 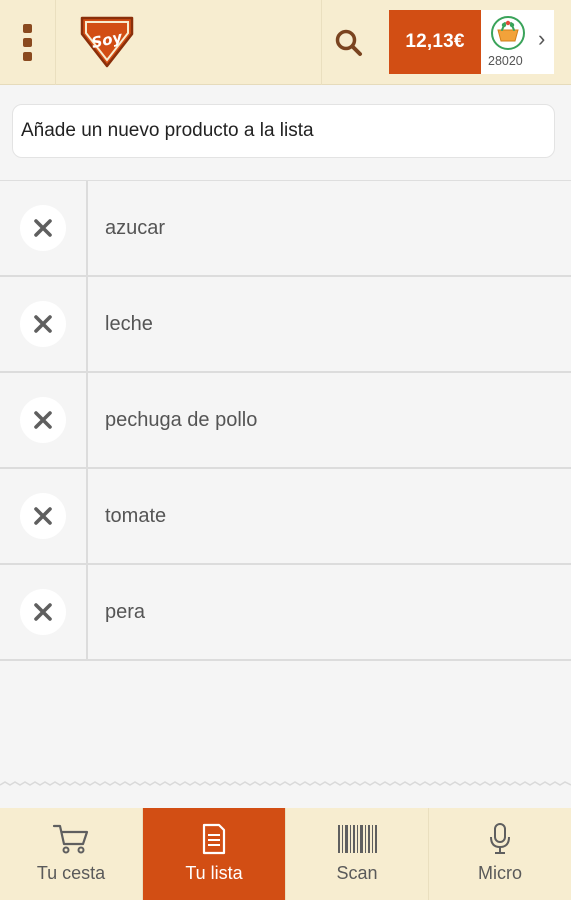 I want to click on microphone-icon, so click(x=500, y=838).